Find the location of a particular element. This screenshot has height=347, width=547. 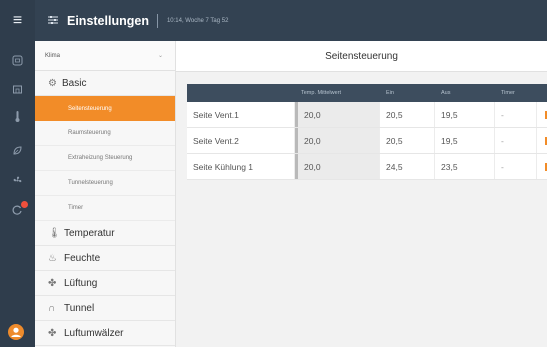

category-label: Lüftung is located at coordinates (81, 283).